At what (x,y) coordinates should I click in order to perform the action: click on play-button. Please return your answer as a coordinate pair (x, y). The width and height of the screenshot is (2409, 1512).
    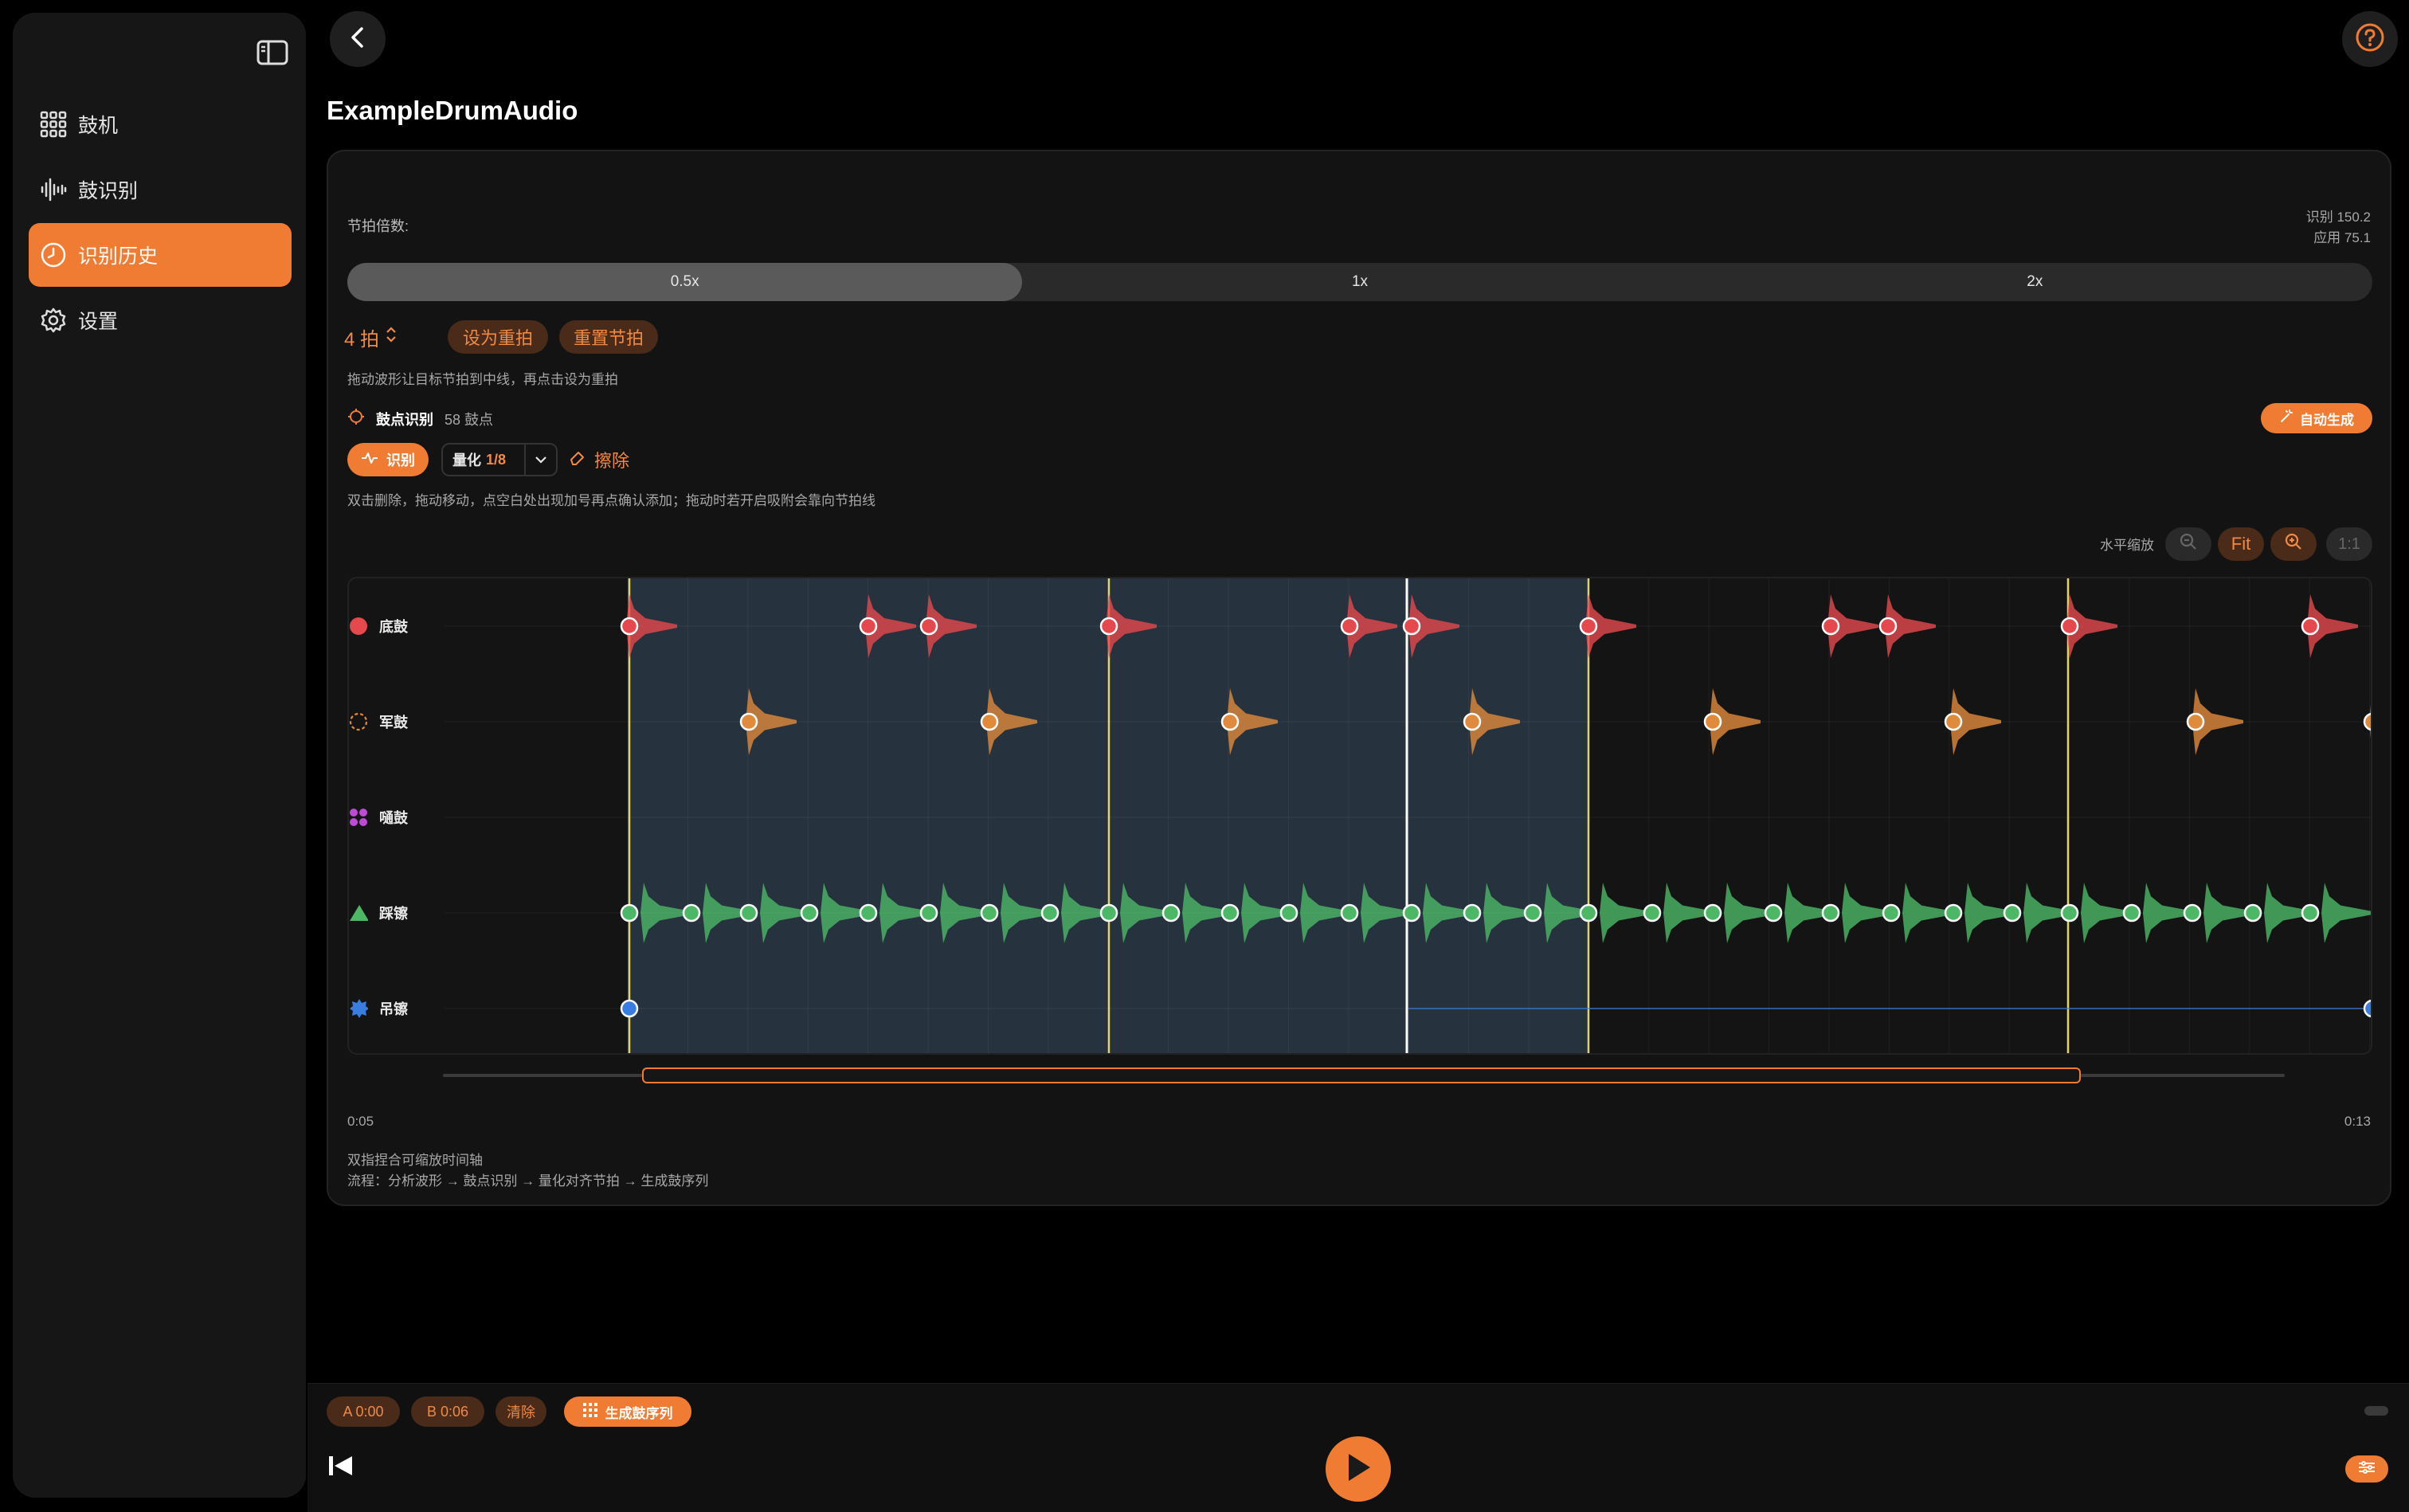
    Looking at the image, I should click on (1358, 1469).